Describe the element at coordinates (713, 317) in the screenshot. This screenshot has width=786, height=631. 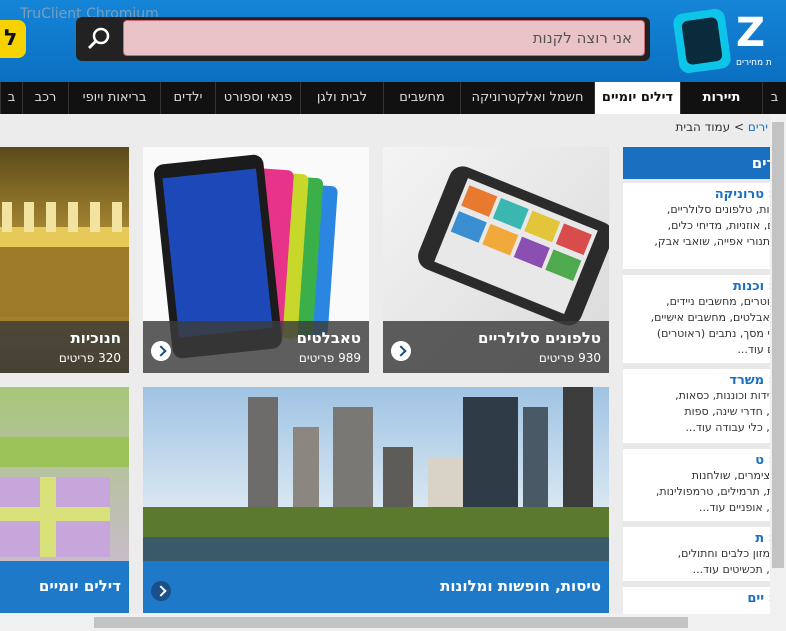
I see `sidebar-card-line: טאבלטים, מחשבים אישיים,` at that location.